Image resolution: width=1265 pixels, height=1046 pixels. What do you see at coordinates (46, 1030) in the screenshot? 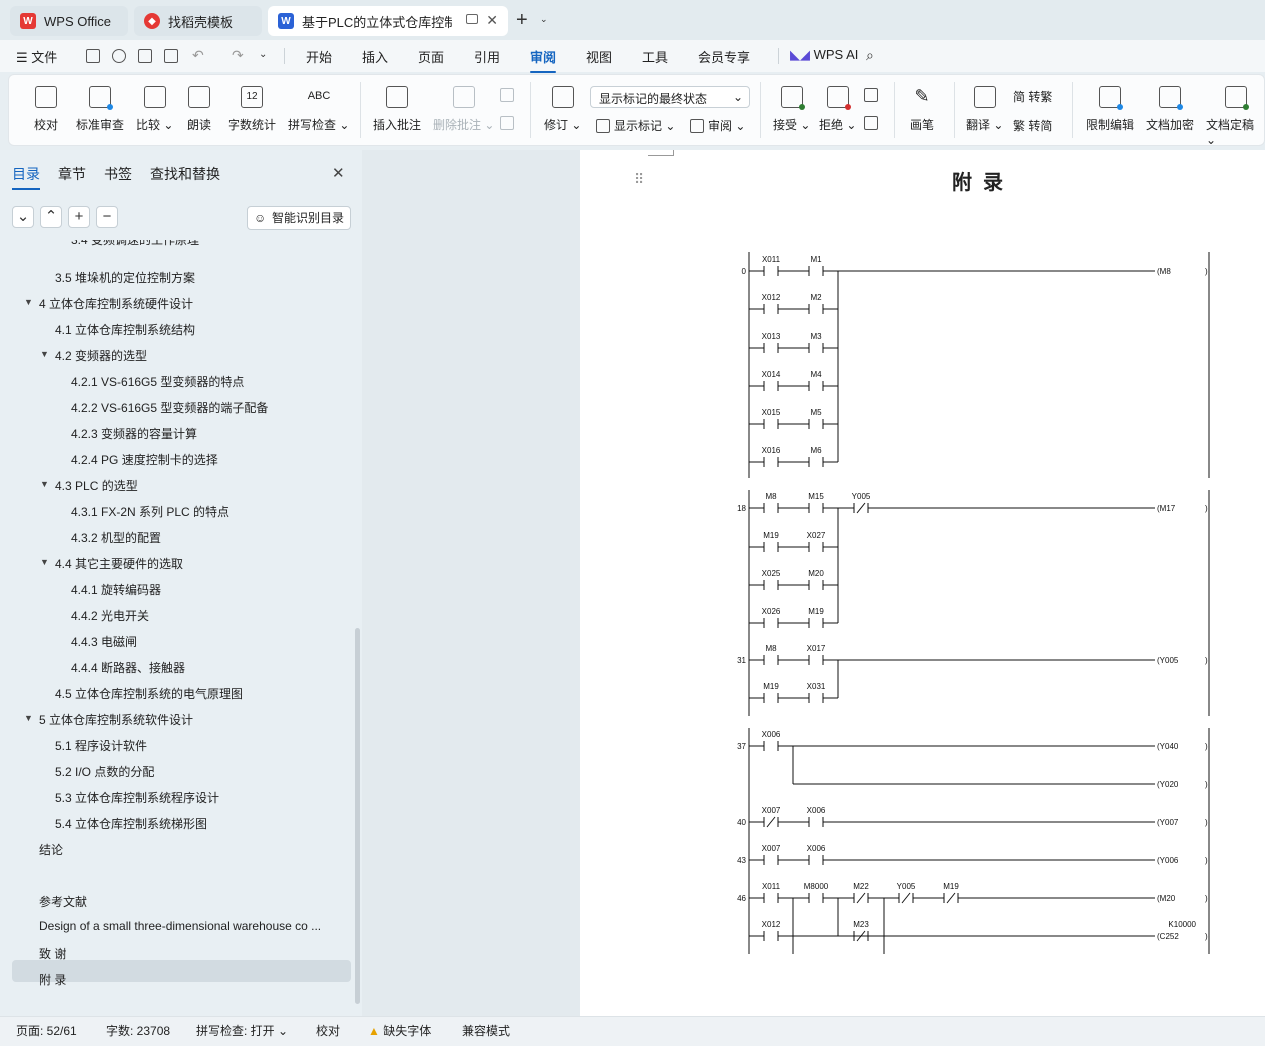
I see `page-indicator: 页面: 52/61` at bounding box center [46, 1030].